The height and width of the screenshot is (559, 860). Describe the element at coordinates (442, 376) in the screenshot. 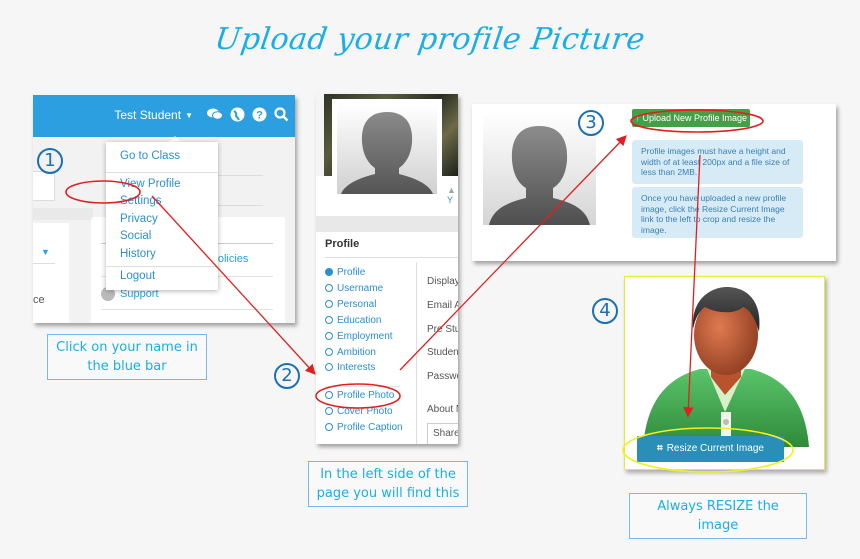

I see `field-label-password: Passwo` at that location.